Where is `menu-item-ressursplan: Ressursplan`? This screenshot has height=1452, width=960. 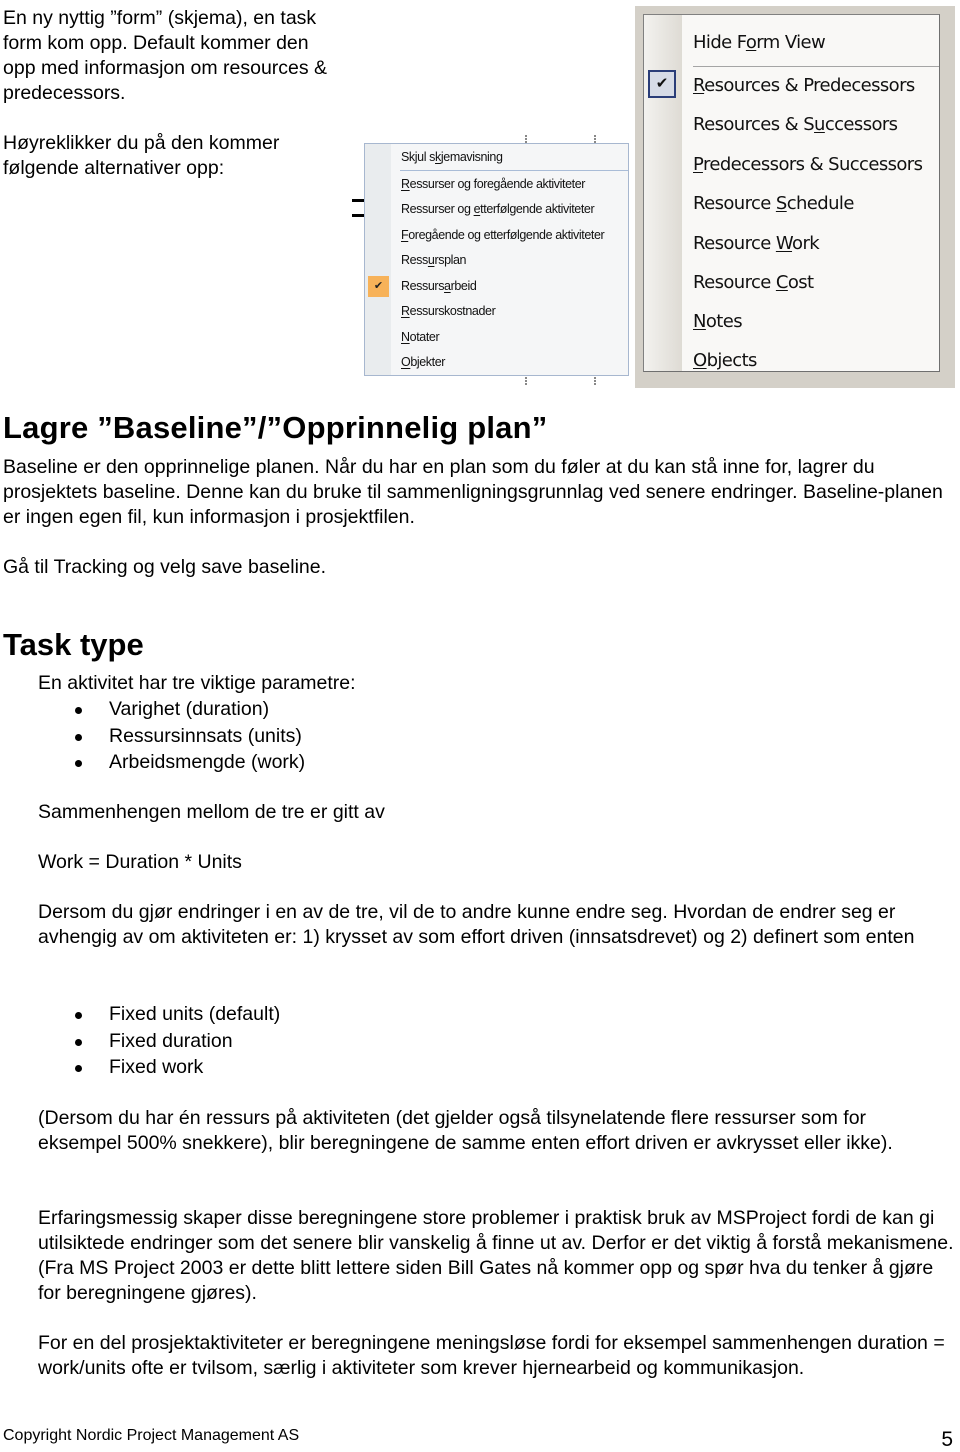
menu-item-ressursplan: Ressursplan is located at coordinates (434, 260).